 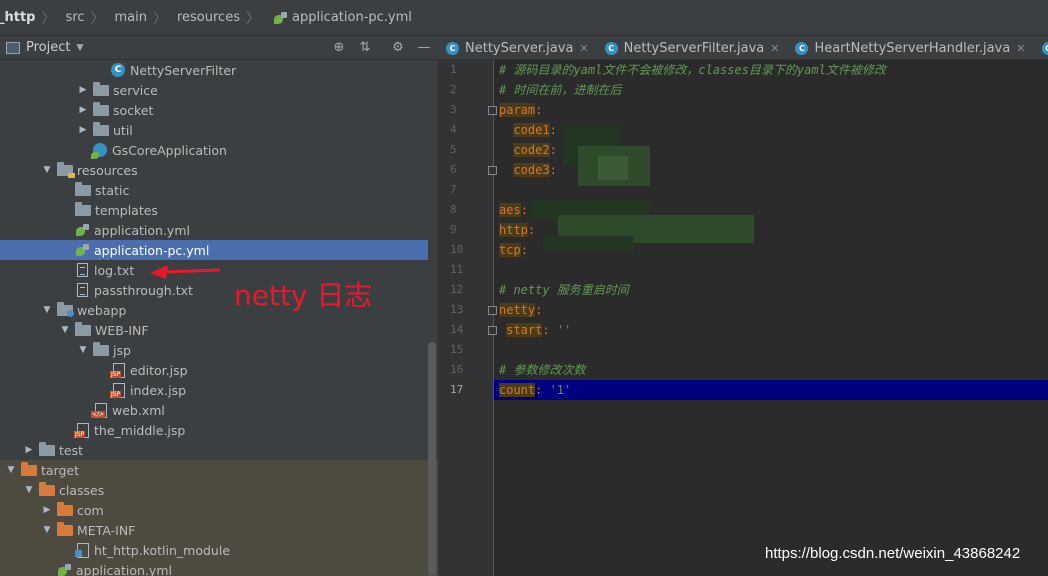 I want to click on editor-tab: CNettyCli, so click(x=1041, y=47).